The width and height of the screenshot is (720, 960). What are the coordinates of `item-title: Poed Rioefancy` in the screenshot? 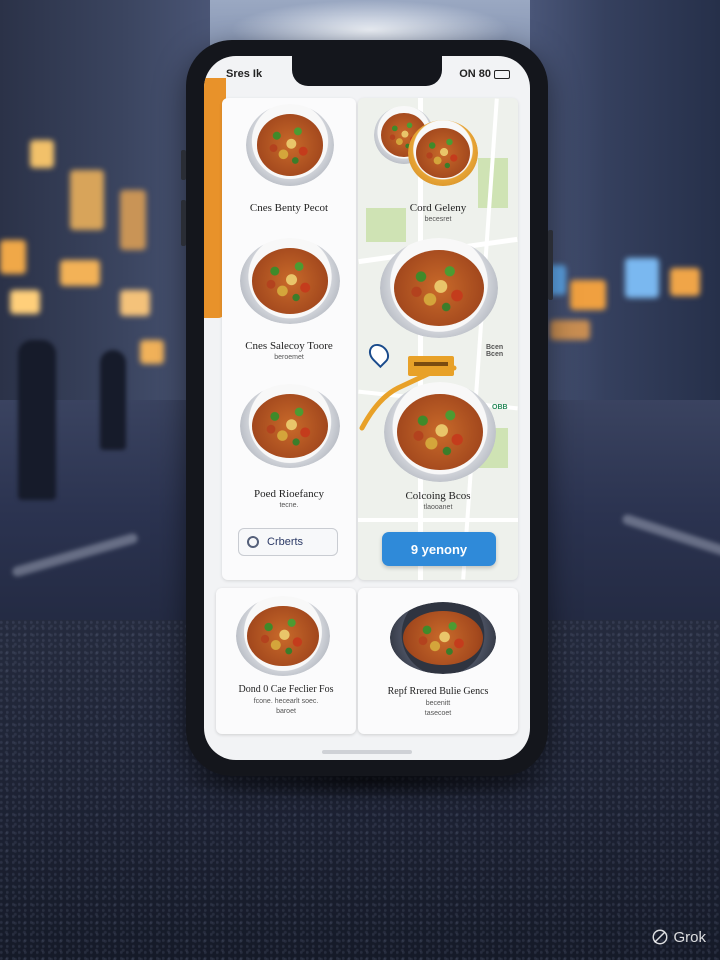 It's located at (289, 494).